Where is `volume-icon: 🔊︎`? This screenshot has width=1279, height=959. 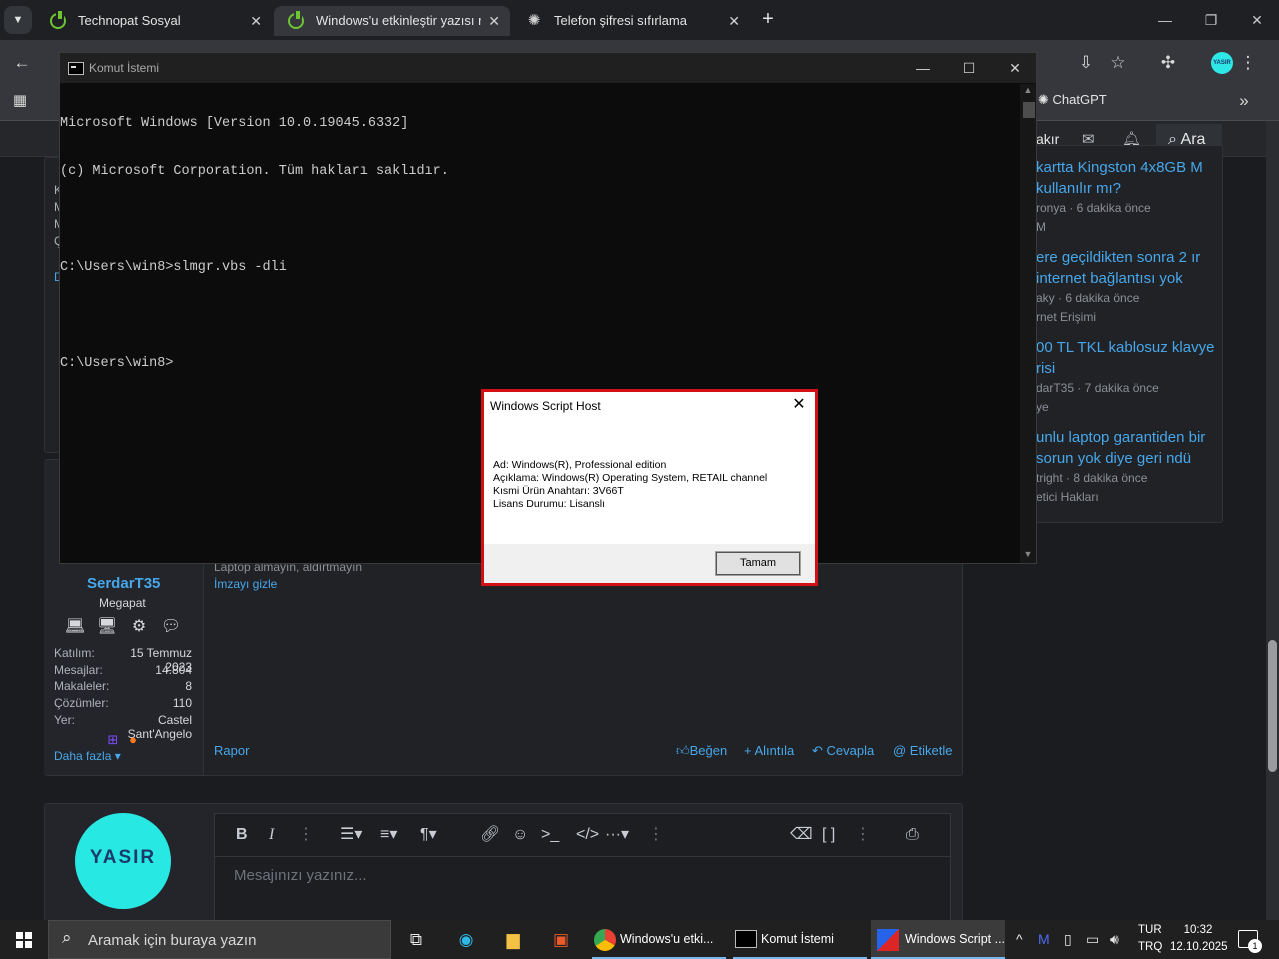
volume-icon: 🔊︎ is located at coordinates (1114, 939).